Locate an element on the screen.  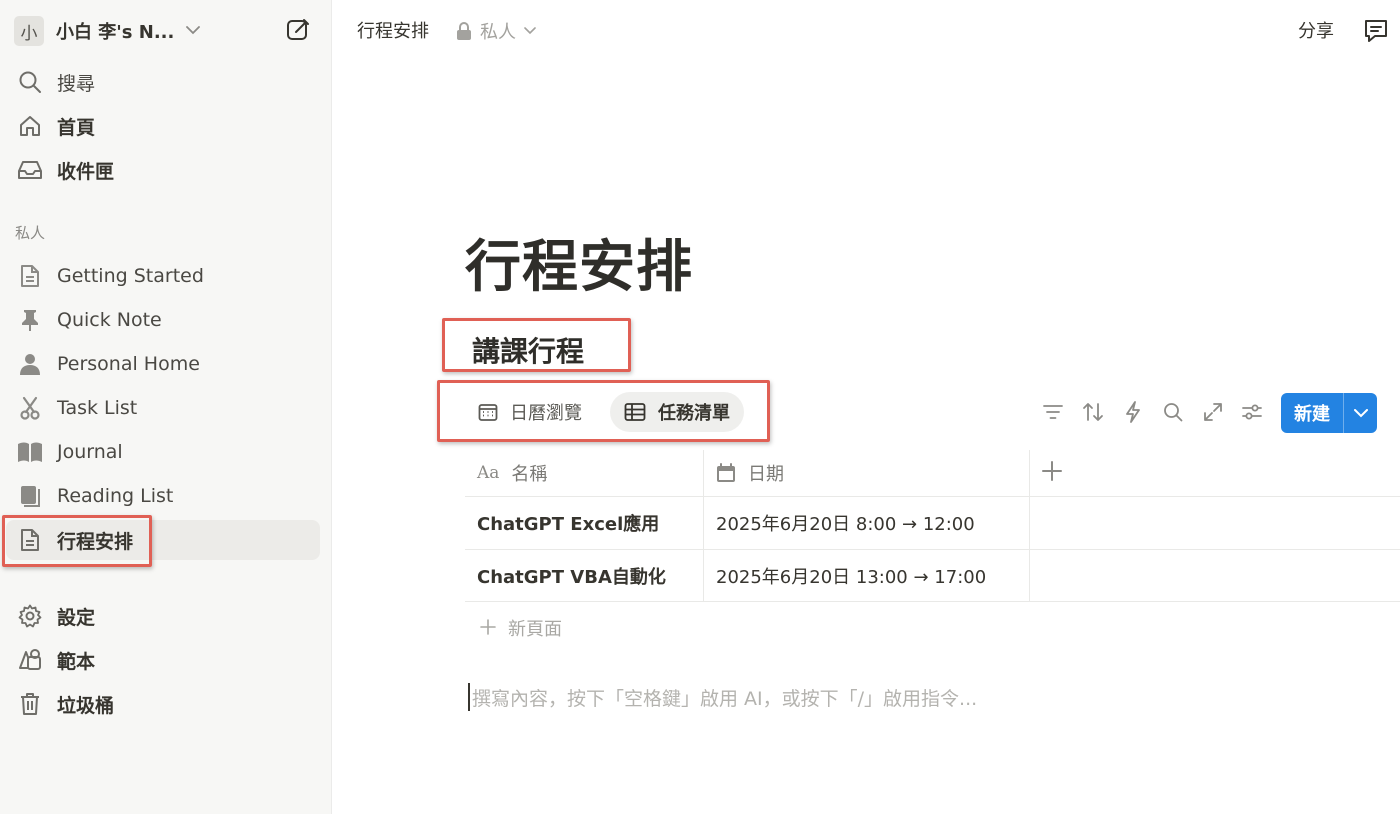
sidebar-item-label: Quick Note is located at coordinates (109, 320).